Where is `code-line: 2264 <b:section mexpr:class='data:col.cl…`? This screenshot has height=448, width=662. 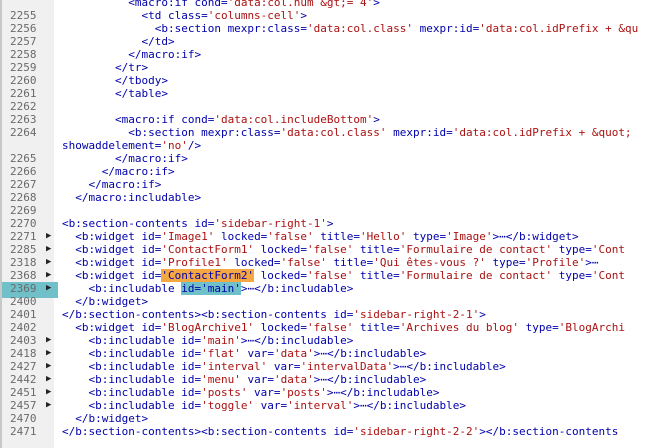
code-line: 2264 <b:section mexpr:class='data:col.cl… is located at coordinates (332, 132).